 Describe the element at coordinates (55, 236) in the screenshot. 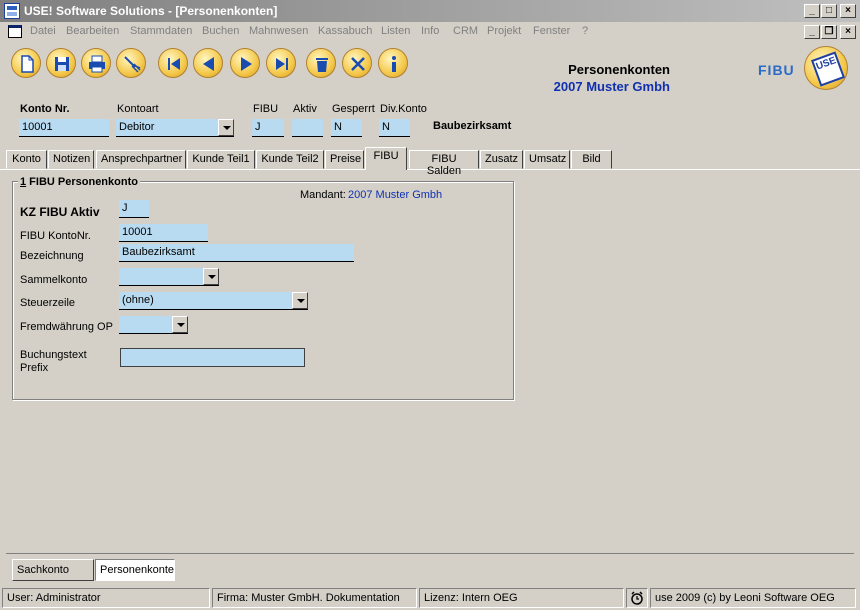

I see `fibu-kontonr-label: FIBU KontoNr.` at that location.